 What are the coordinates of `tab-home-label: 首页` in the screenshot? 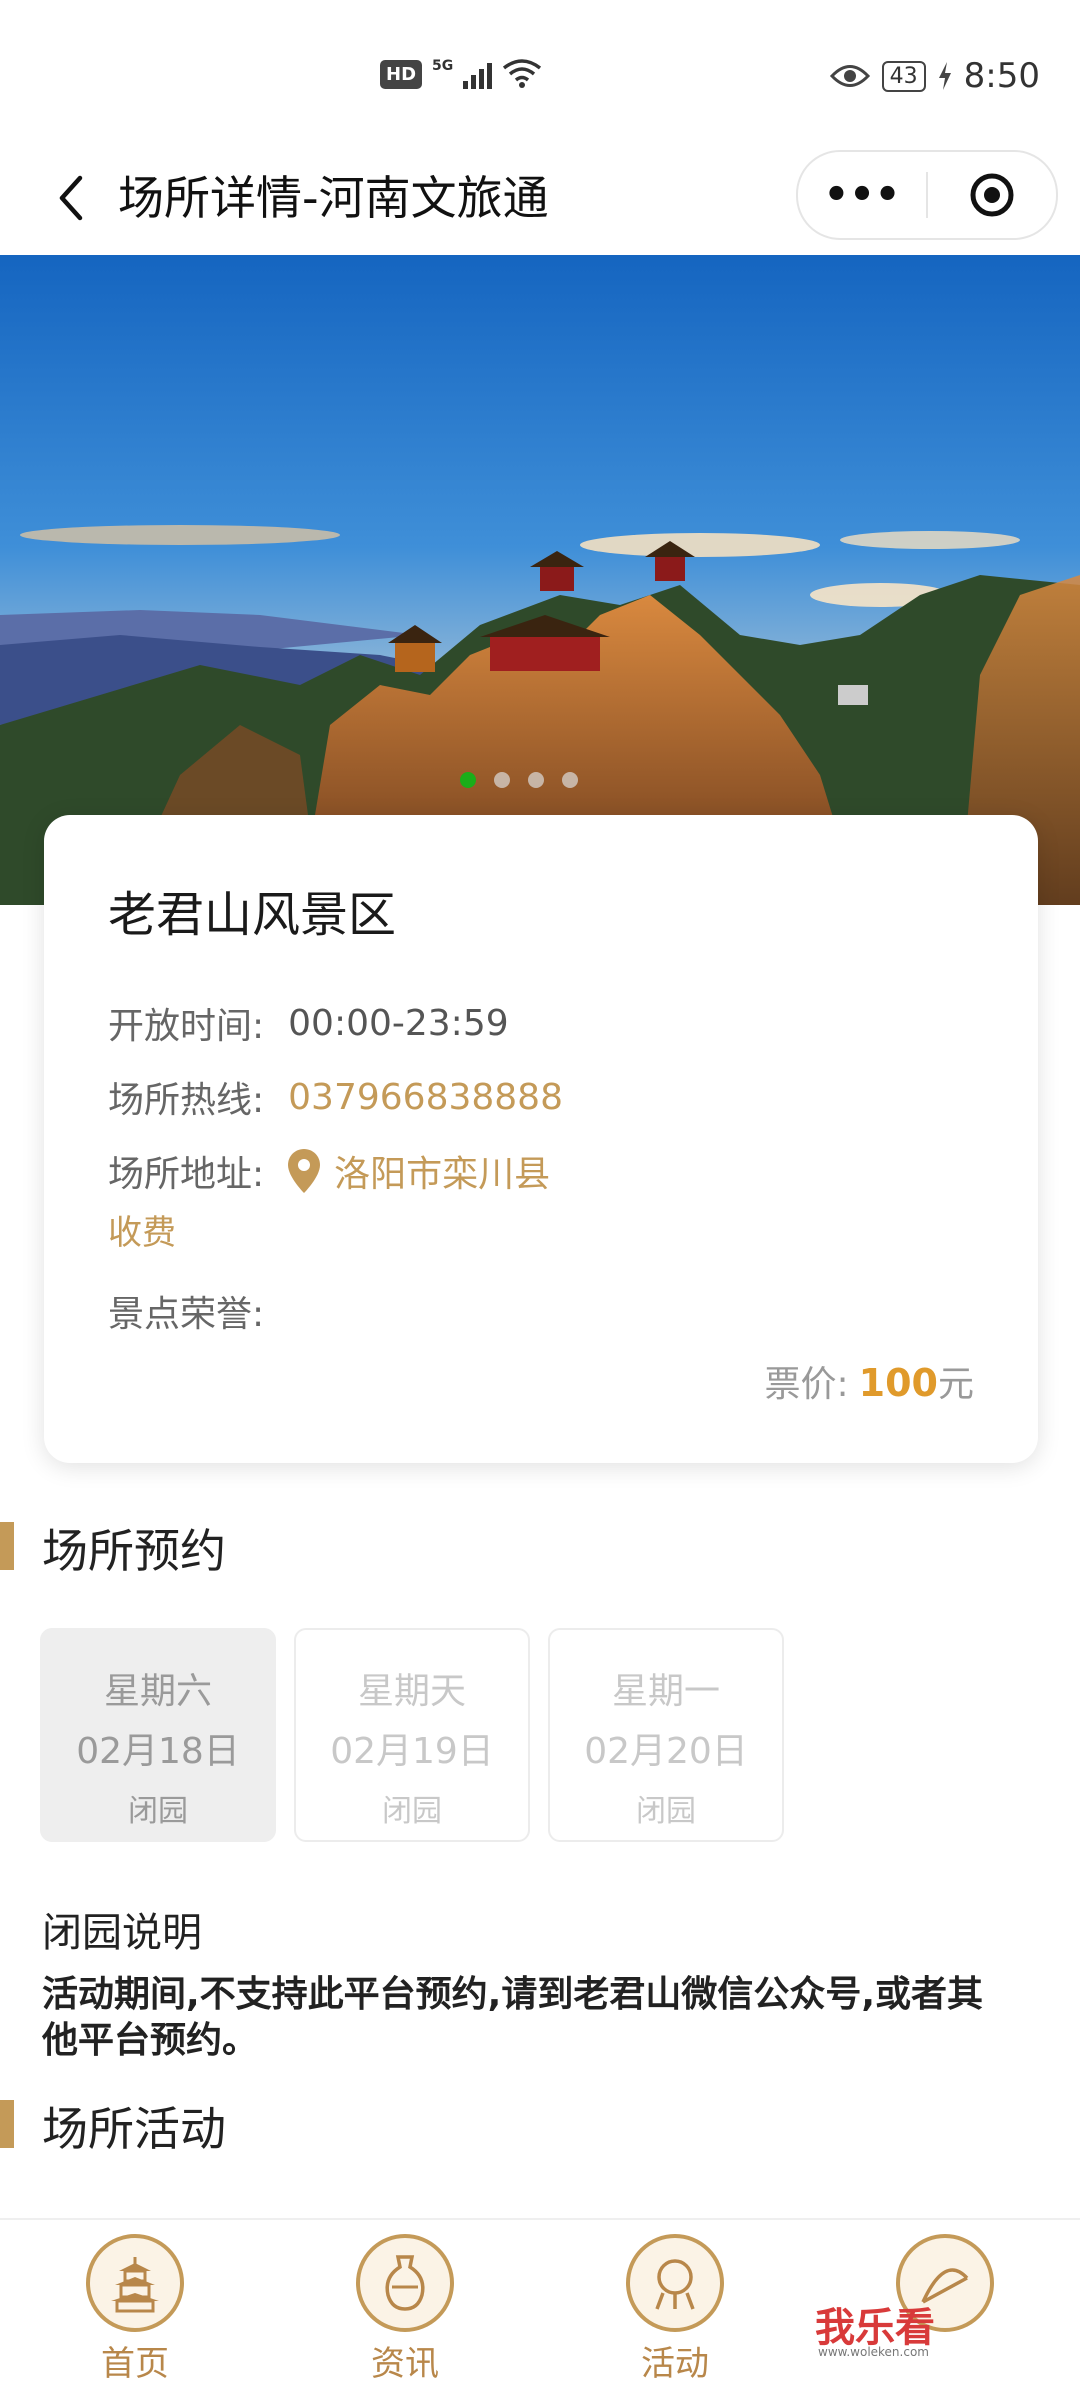 It's located at (135, 2364).